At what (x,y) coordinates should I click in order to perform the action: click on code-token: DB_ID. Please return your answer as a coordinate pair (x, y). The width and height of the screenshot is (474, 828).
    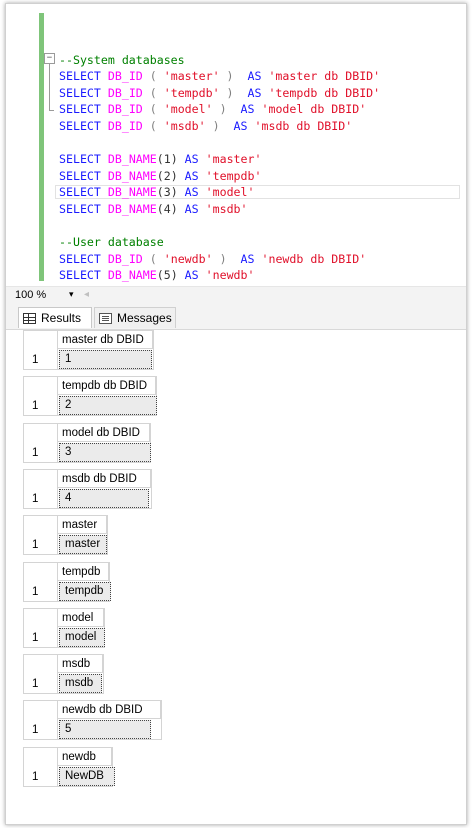
    Looking at the image, I should click on (125, 92).